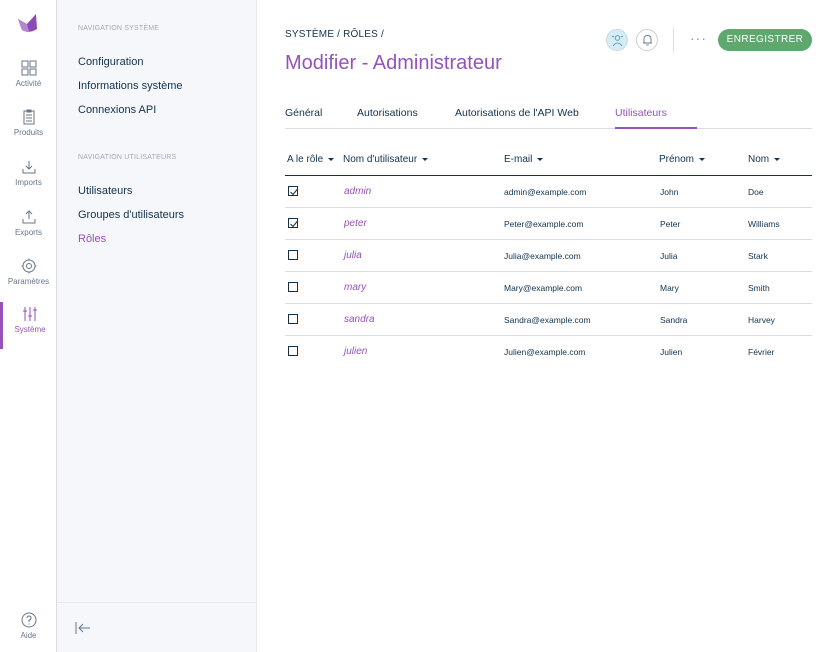  What do you see at coordinates (28, 266) in the screenshot?
I see `settings-icon` at bounding box center [28, 266].